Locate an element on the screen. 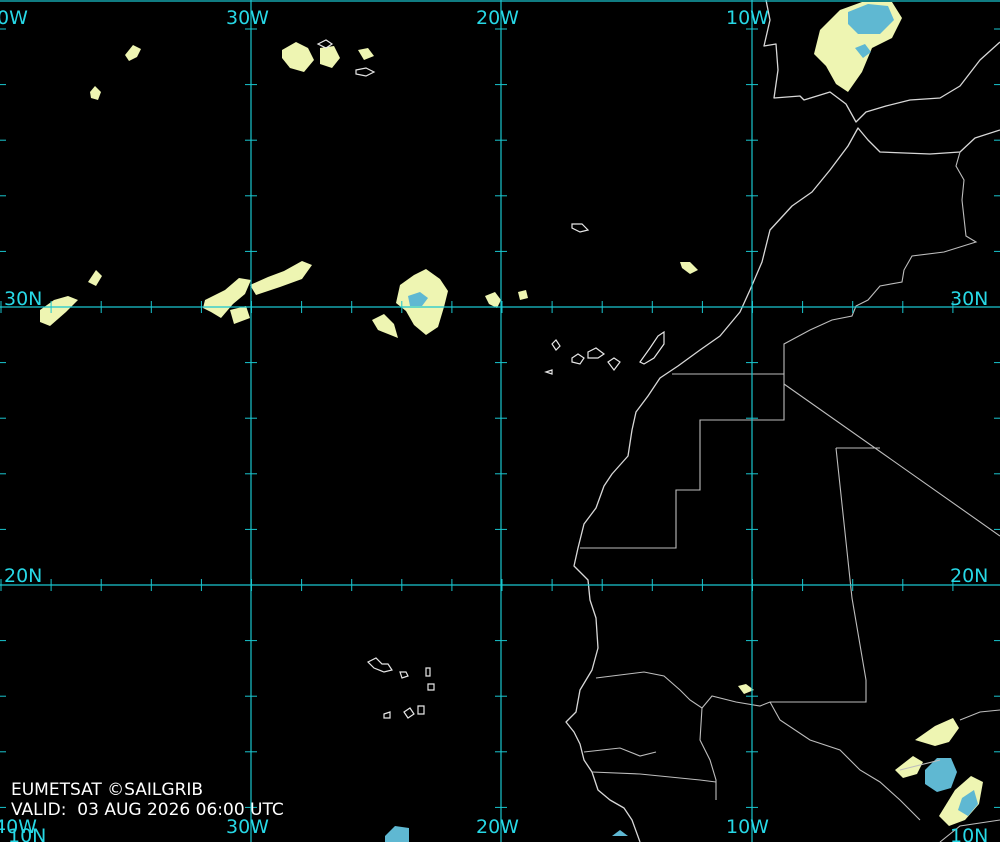 The width and height of the screenshot is (1000, 842). lat-label-left-20n: 20N is located at coordinates (23, 576).